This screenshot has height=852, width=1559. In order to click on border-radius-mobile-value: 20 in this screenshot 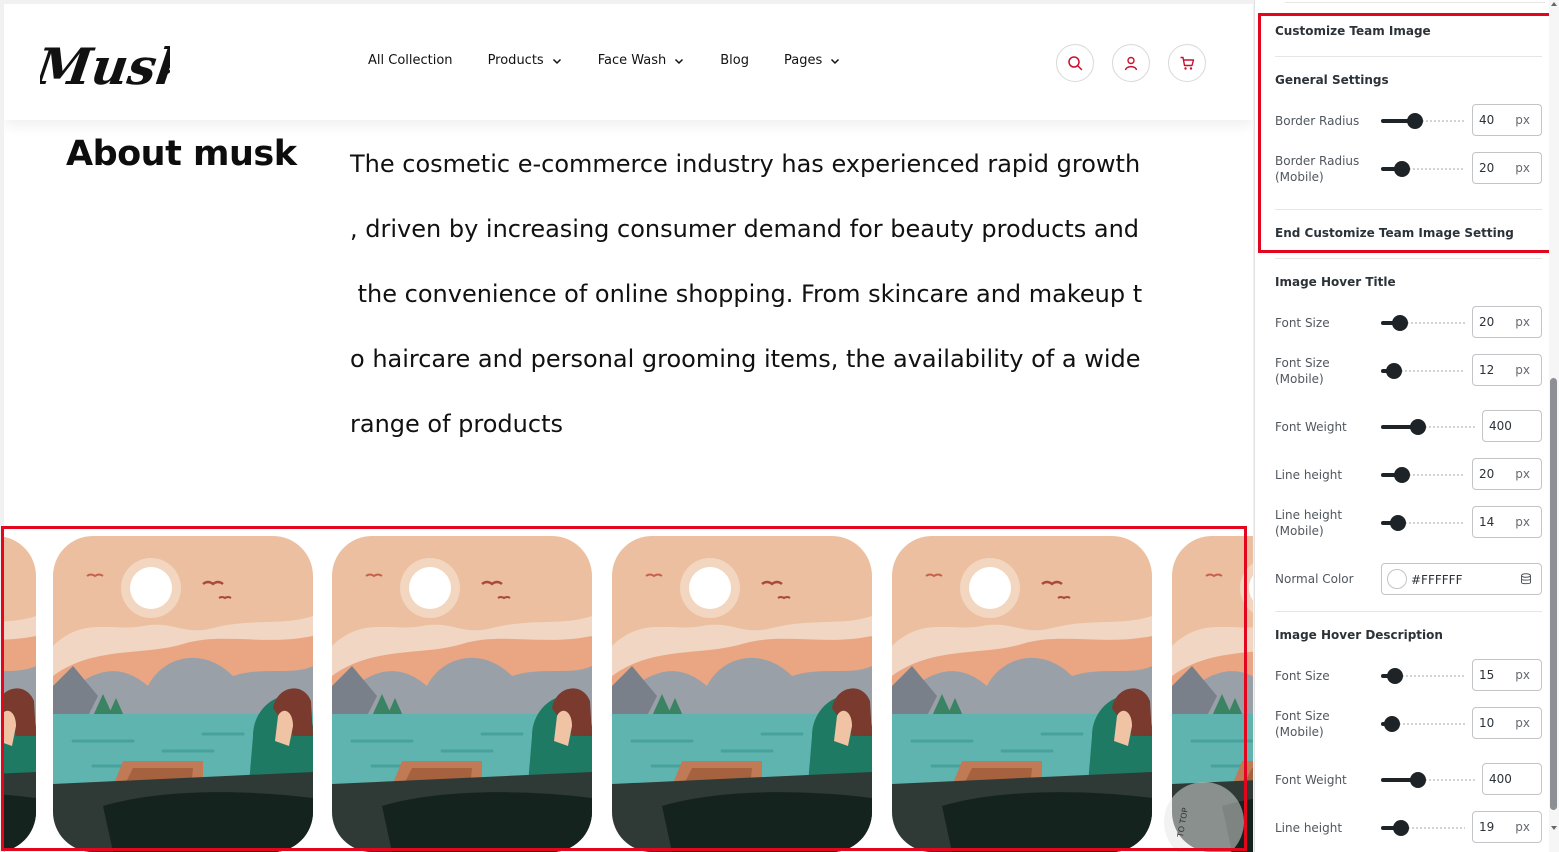, I will do `click(1487, 168)`.